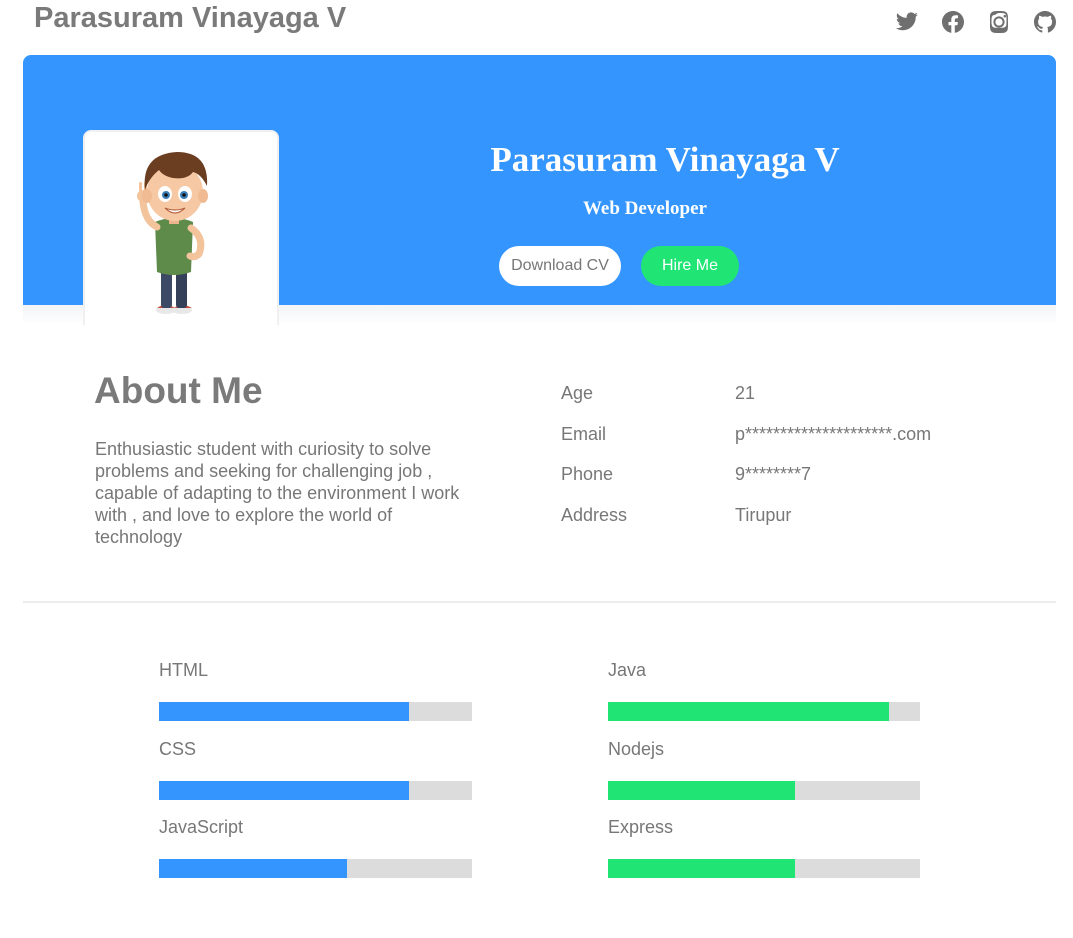 Image resolution: width=1073 pixels, height=938 pixels. Describe the element at coordinates (536, 27) in the screenshot. I see `top-navbar: Parasuram Vinayaga V` at that location.